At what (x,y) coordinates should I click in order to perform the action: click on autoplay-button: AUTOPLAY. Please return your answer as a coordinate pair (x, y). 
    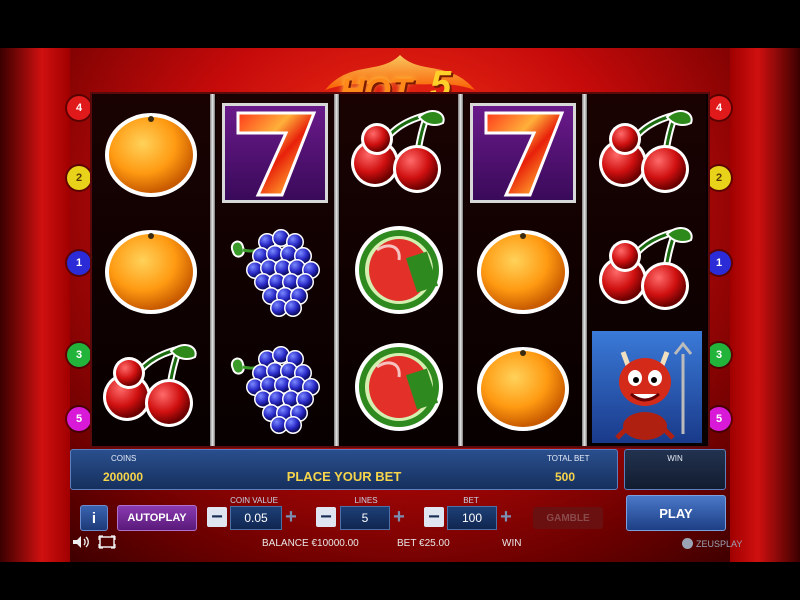
    Looking at the image, I should click on (157, 518).